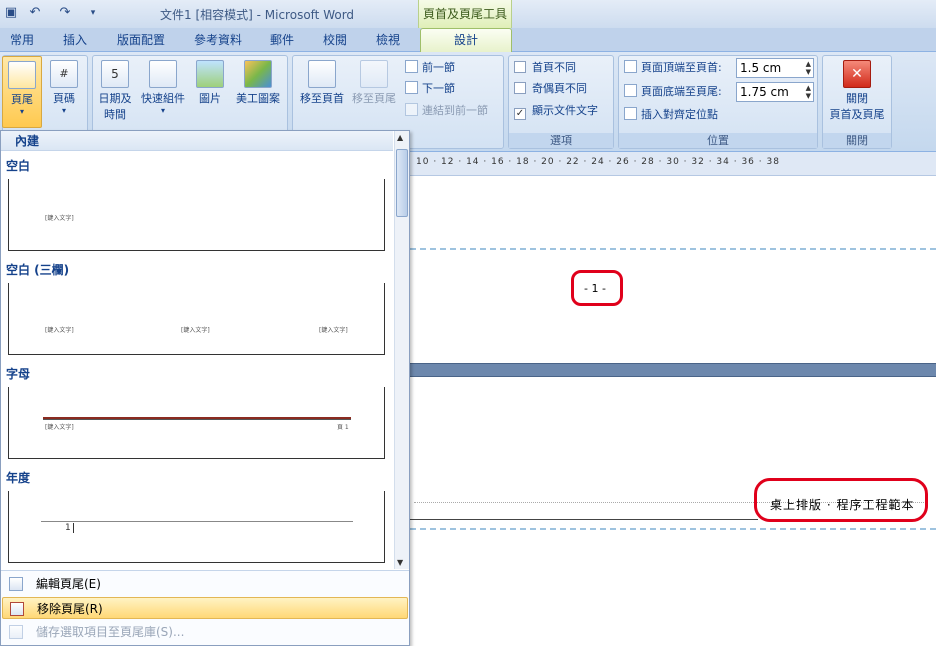  What do you see at coordinates (64, 74) in the screenshot?
I see `page-number-icon: #` at bounding box center [64, 74].